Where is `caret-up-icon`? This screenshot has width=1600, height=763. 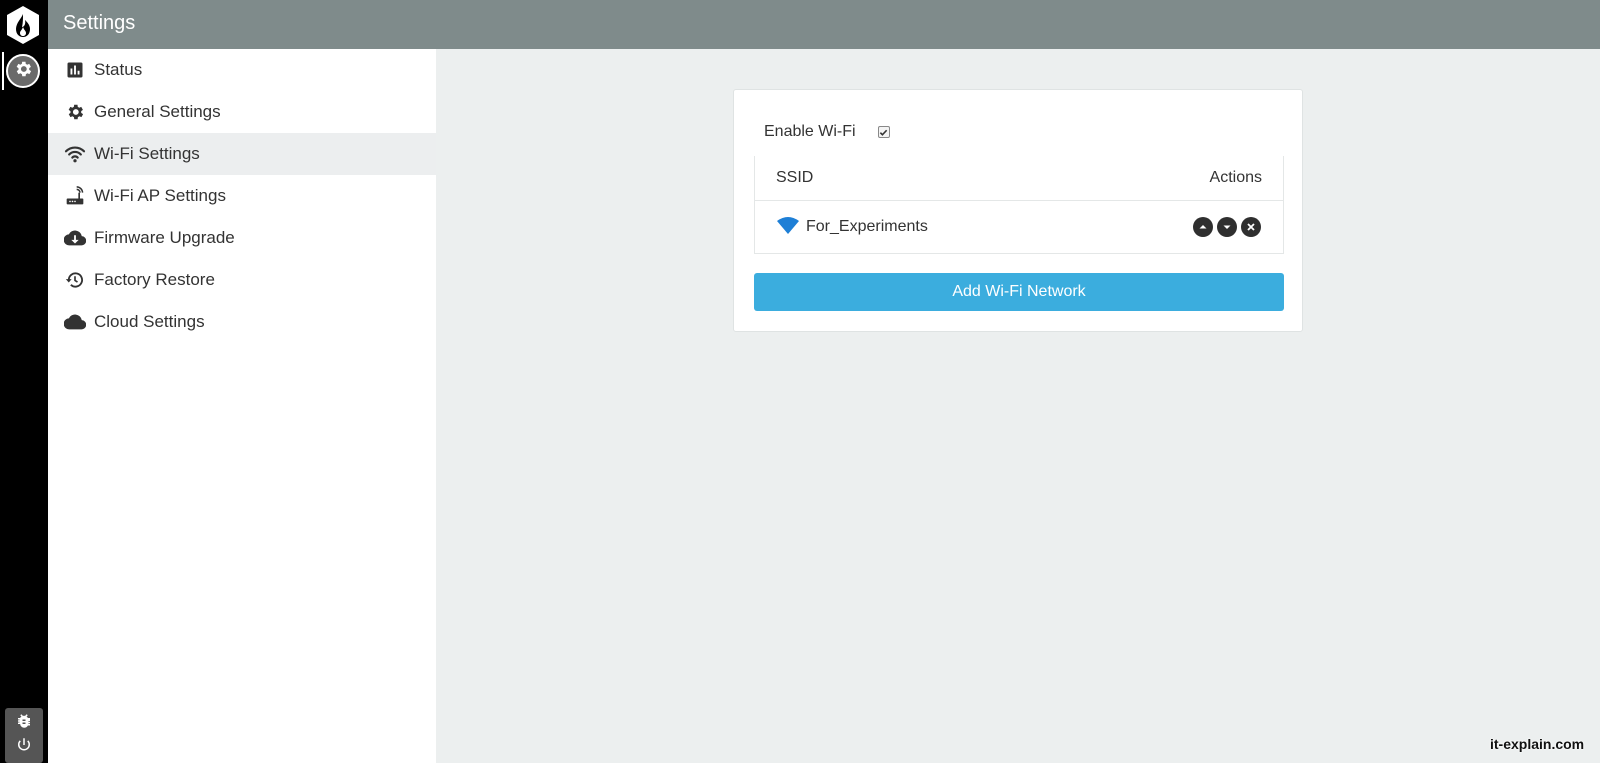
caret-up-icon is located at coordinates (1203, 227).